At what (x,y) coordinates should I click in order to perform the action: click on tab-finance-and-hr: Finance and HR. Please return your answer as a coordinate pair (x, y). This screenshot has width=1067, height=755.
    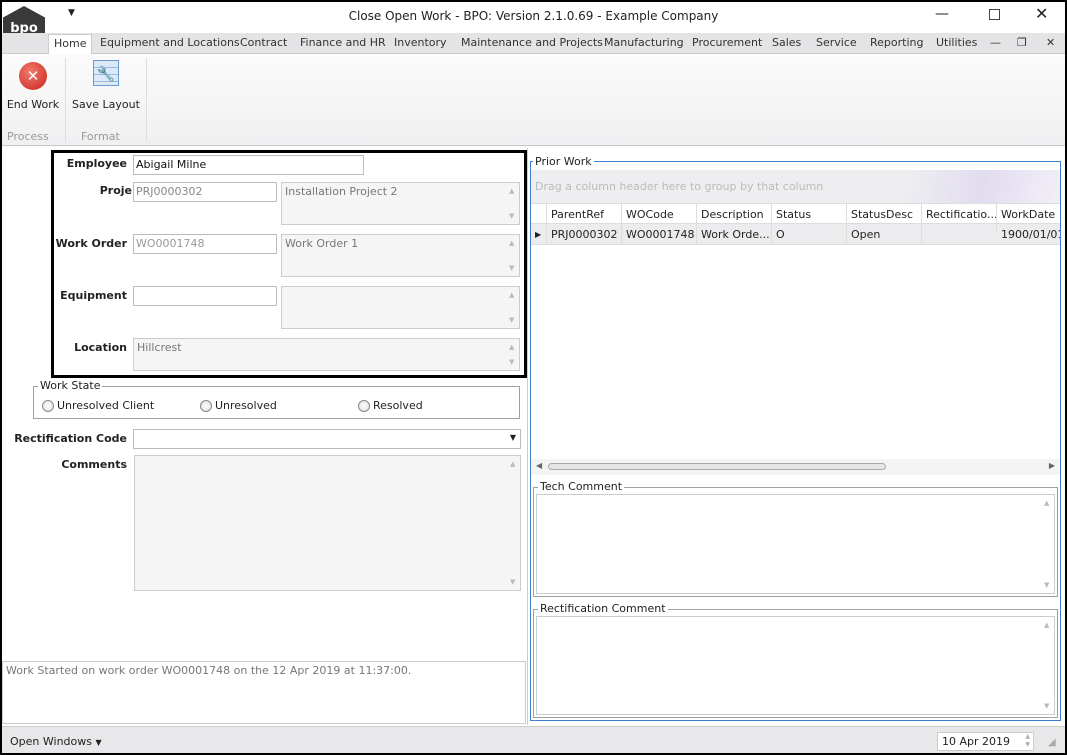
    Looking at the image, I should click on (343, 42).